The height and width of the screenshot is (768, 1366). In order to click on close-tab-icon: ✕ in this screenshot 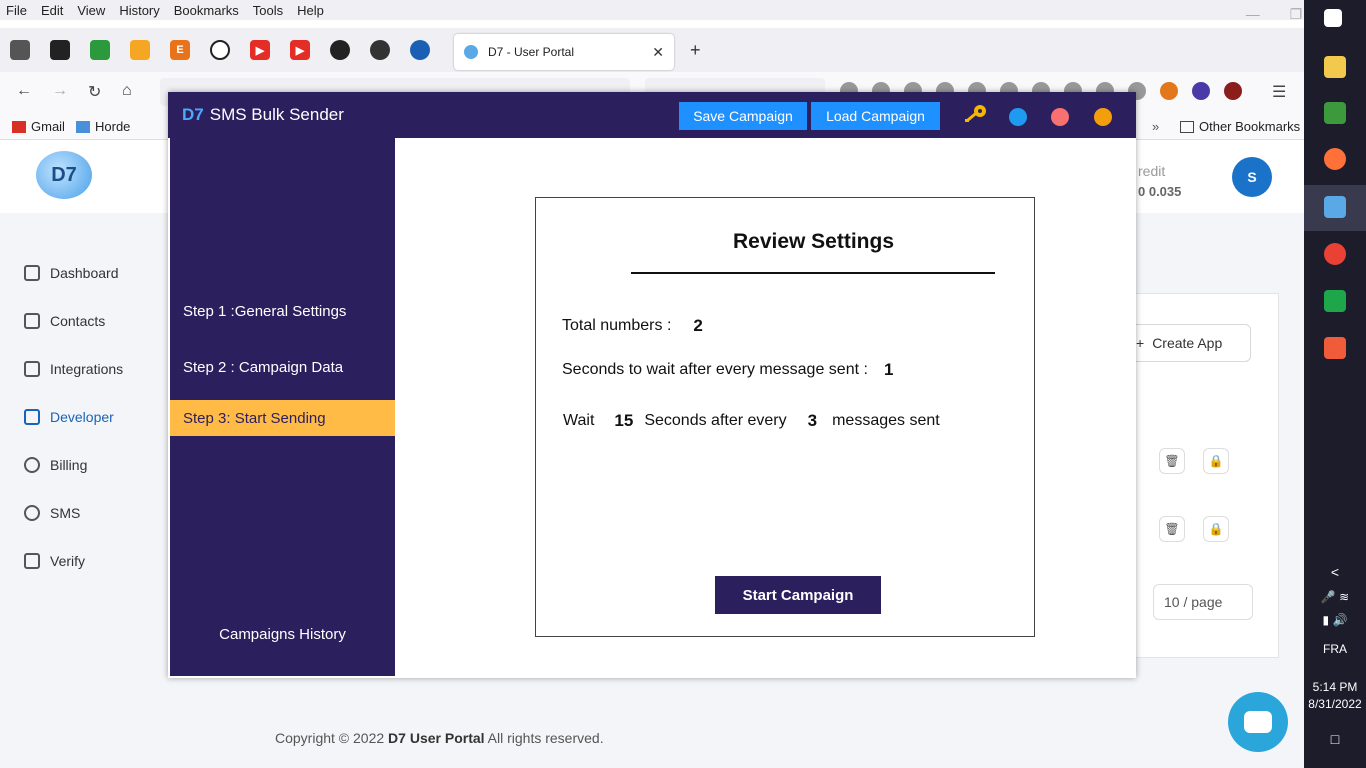, I will do `click(658, 52)`.